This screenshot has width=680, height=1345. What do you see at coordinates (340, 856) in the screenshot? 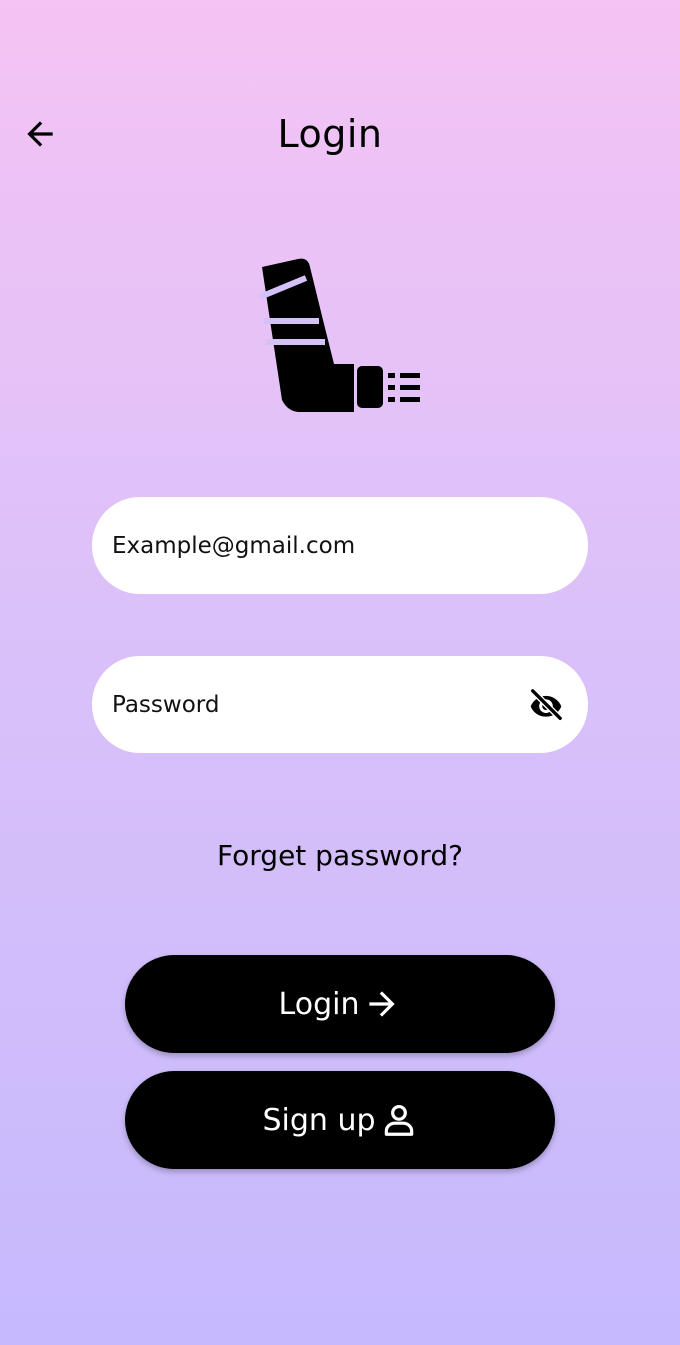
I see `forgot-password-link: Forget password?` at bounding box center [340, 856].